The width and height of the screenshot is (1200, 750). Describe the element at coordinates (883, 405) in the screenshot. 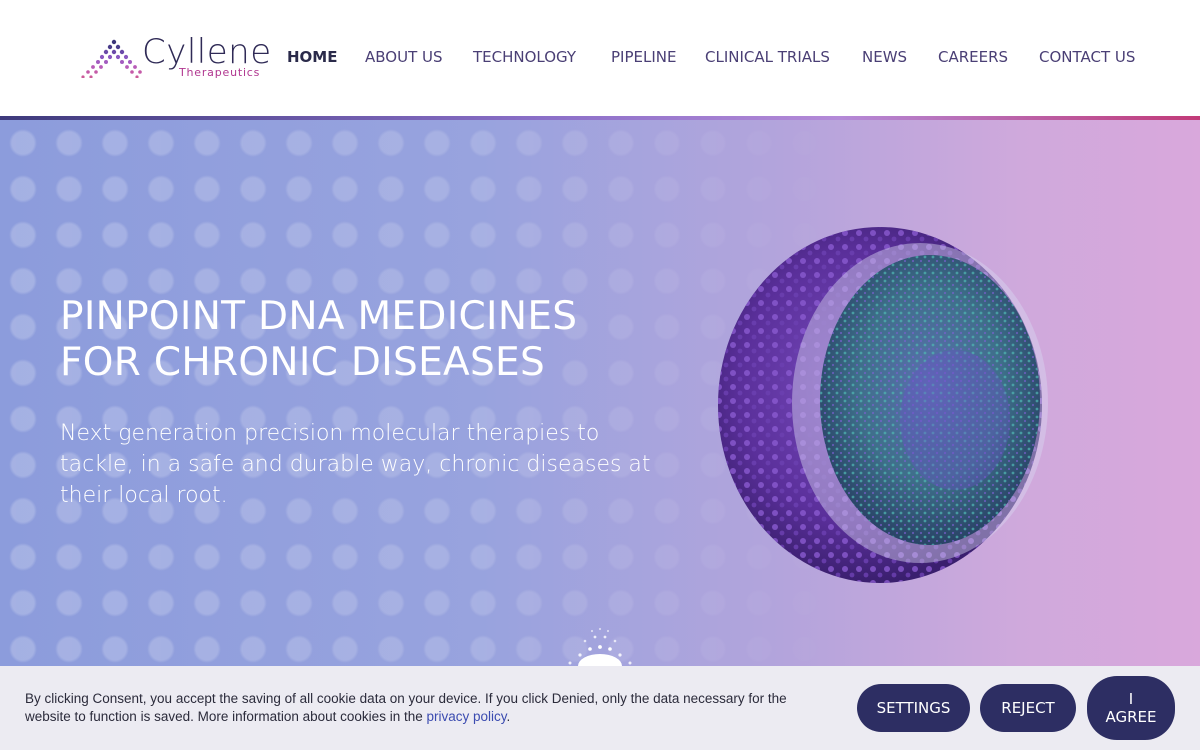

I see `lipid-nanoparticle-image` at that location.